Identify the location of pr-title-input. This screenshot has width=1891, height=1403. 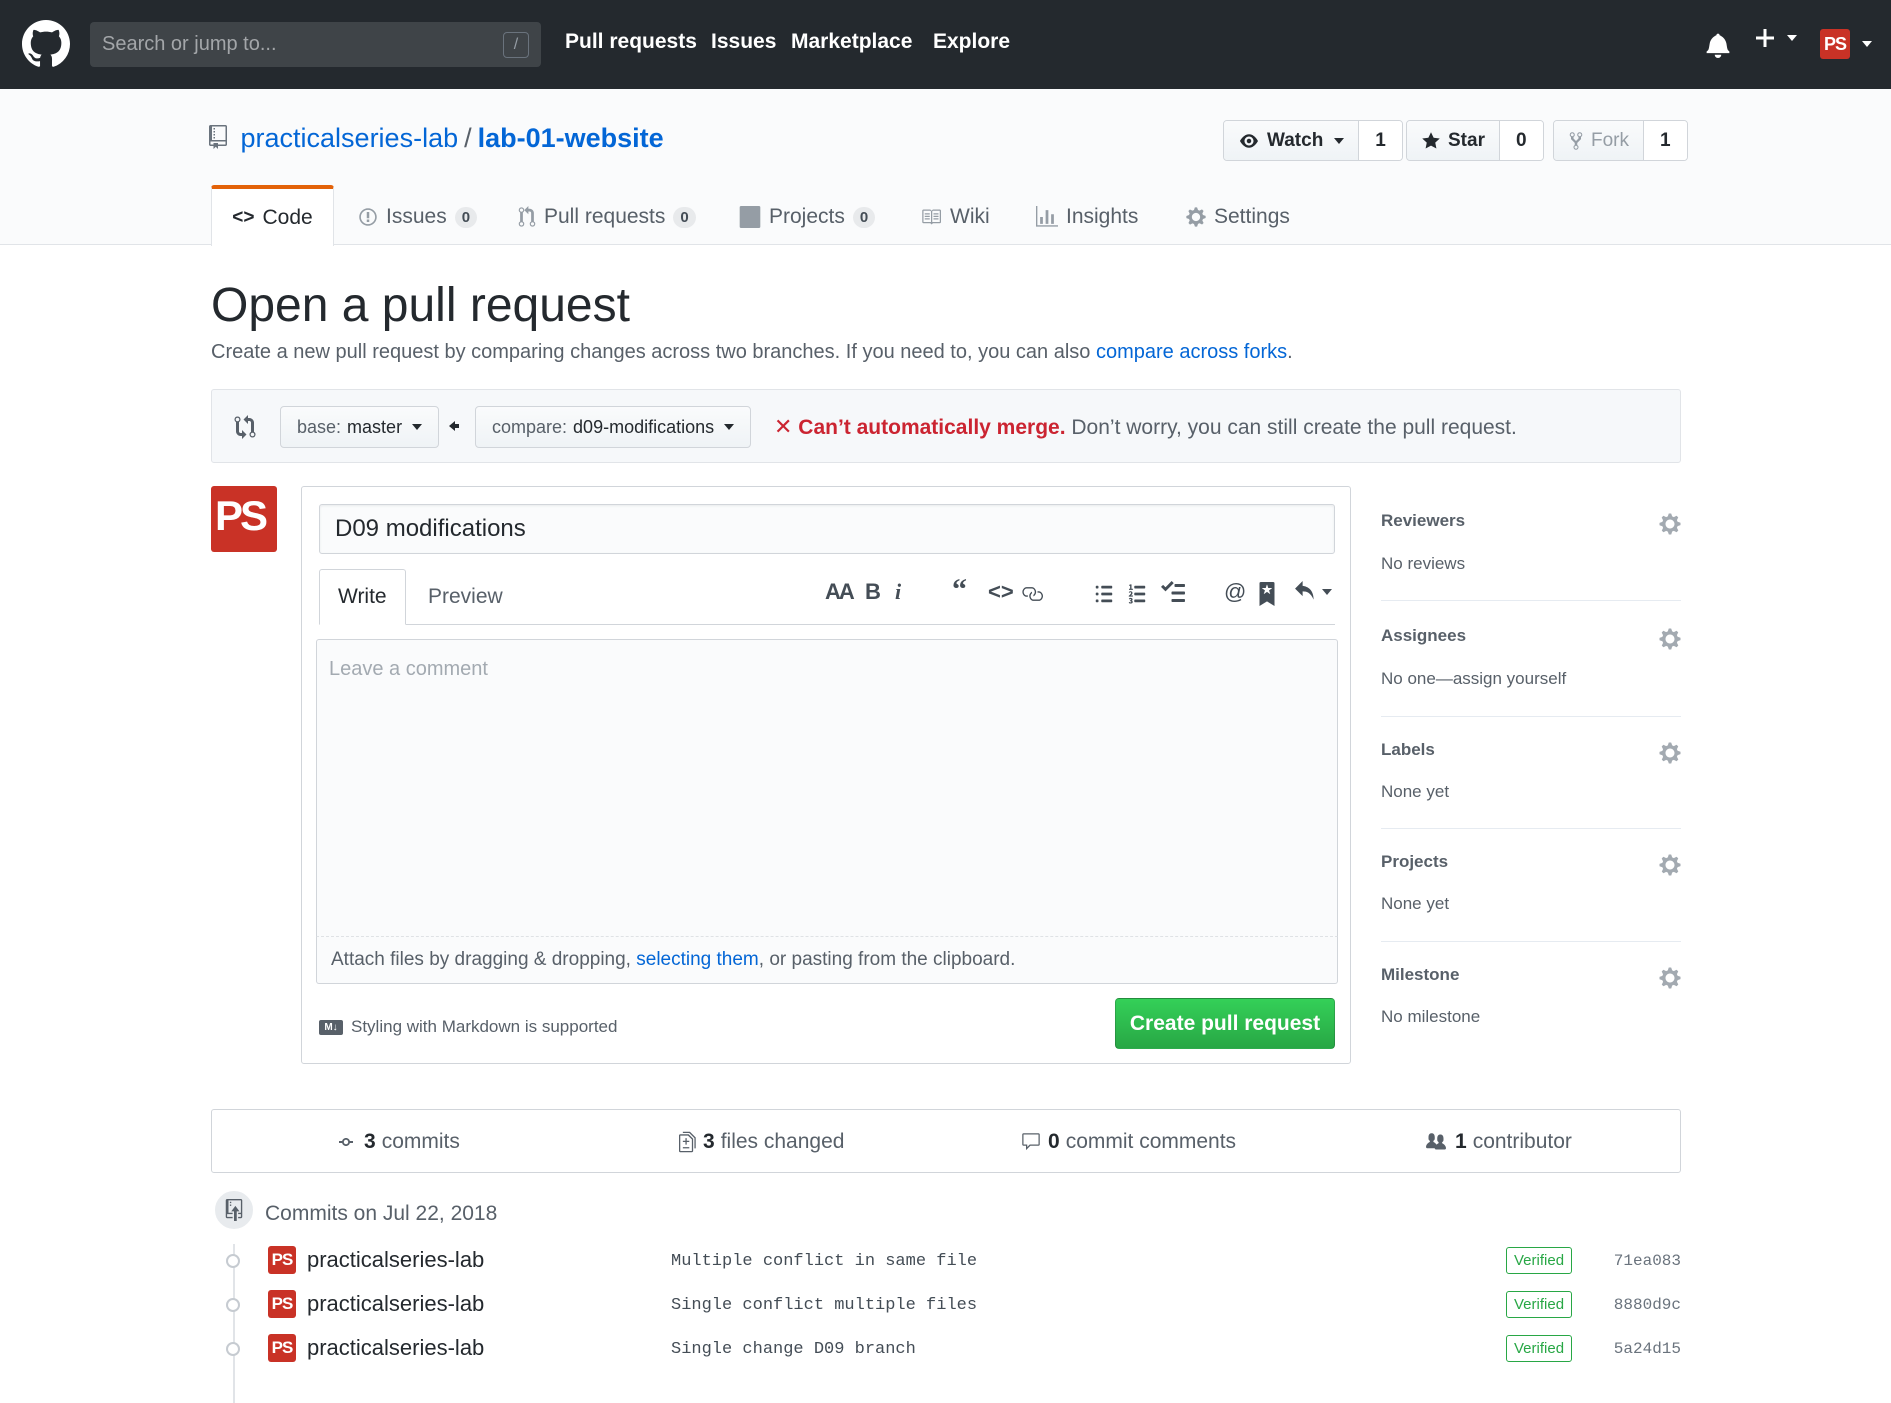
(827, 529).